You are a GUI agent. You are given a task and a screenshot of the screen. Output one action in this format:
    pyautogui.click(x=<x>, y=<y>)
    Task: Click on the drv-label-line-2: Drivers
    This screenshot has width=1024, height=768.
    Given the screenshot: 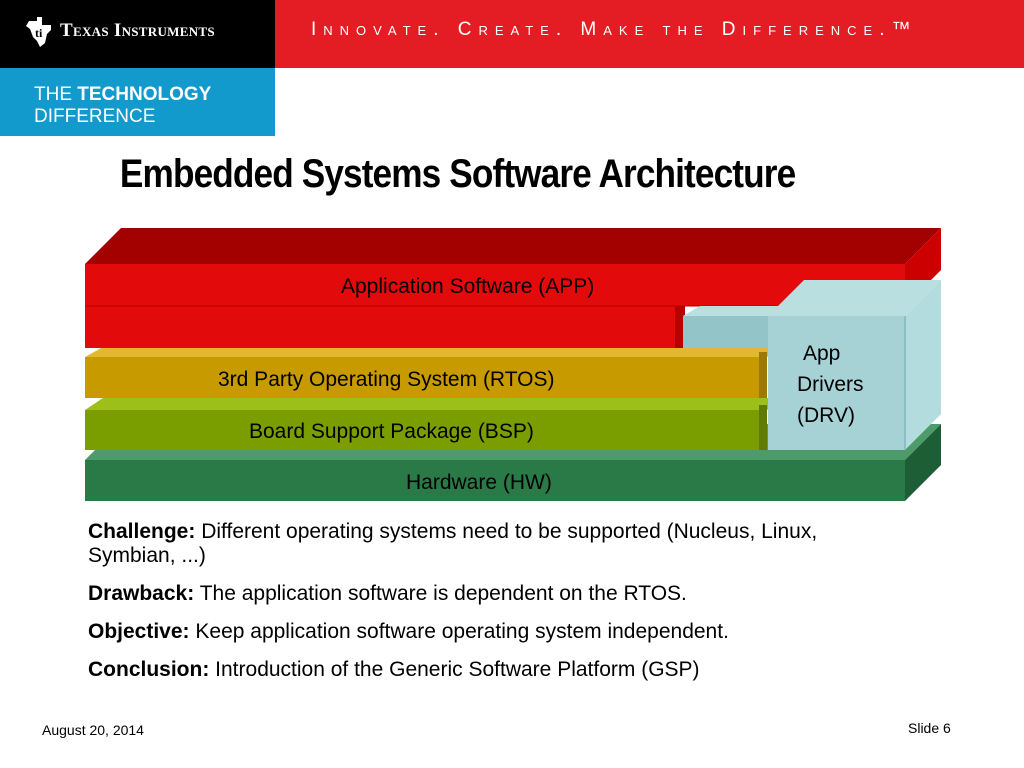 What is the action you would take?
    pyautogui.click(x=830, y=384)
    